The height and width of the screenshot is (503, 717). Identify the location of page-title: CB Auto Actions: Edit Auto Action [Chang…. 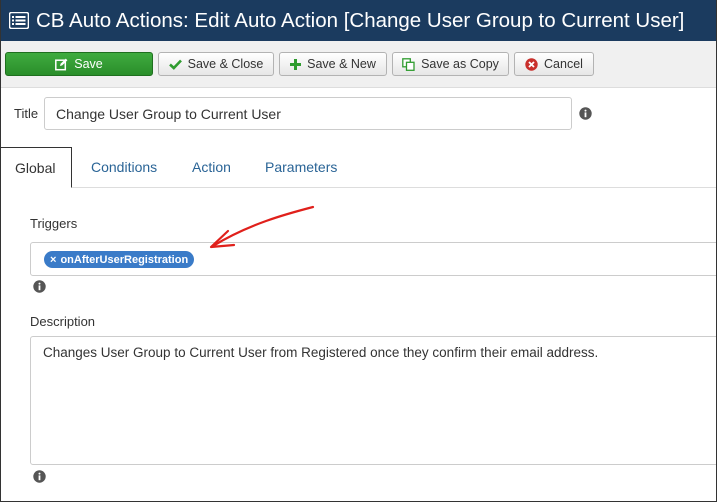
(360, 20).